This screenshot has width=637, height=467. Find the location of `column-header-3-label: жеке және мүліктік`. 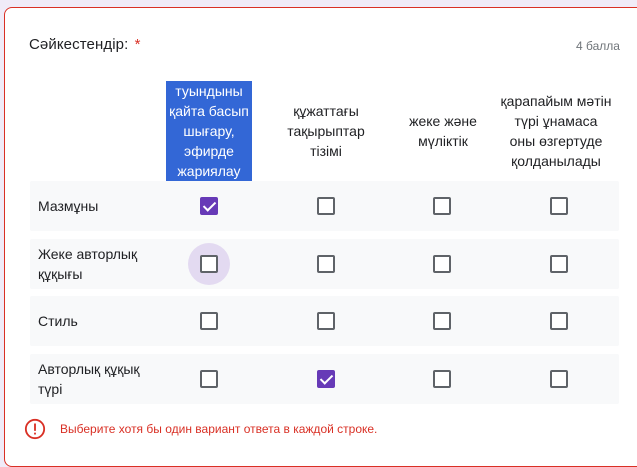

column-header-3-label: жеке және мүліктік is located at coordinates (443, 131).